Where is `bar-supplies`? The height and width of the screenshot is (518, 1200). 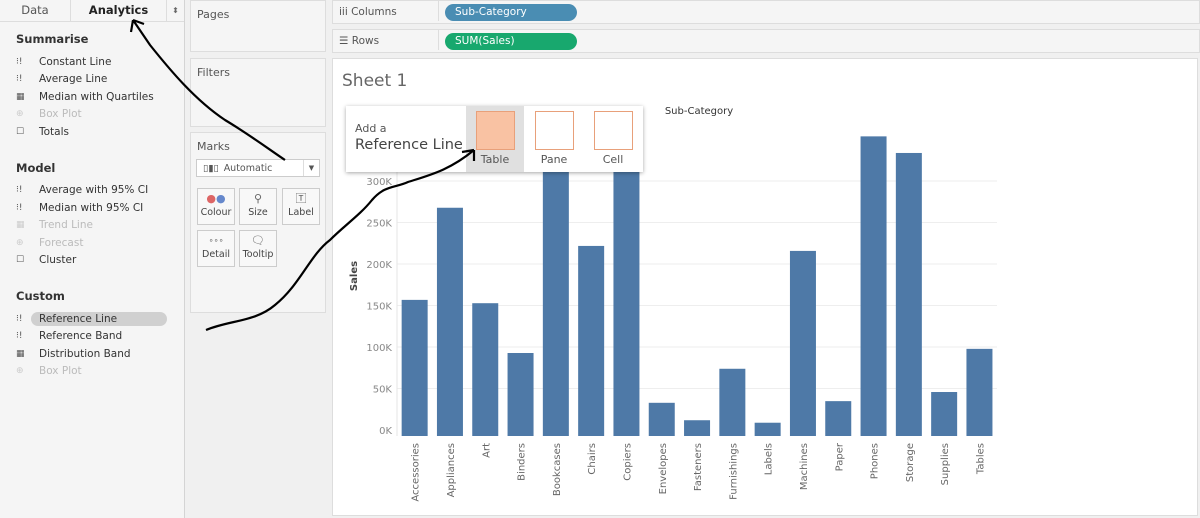
bar-supplies is located at coordinates (944, 414).